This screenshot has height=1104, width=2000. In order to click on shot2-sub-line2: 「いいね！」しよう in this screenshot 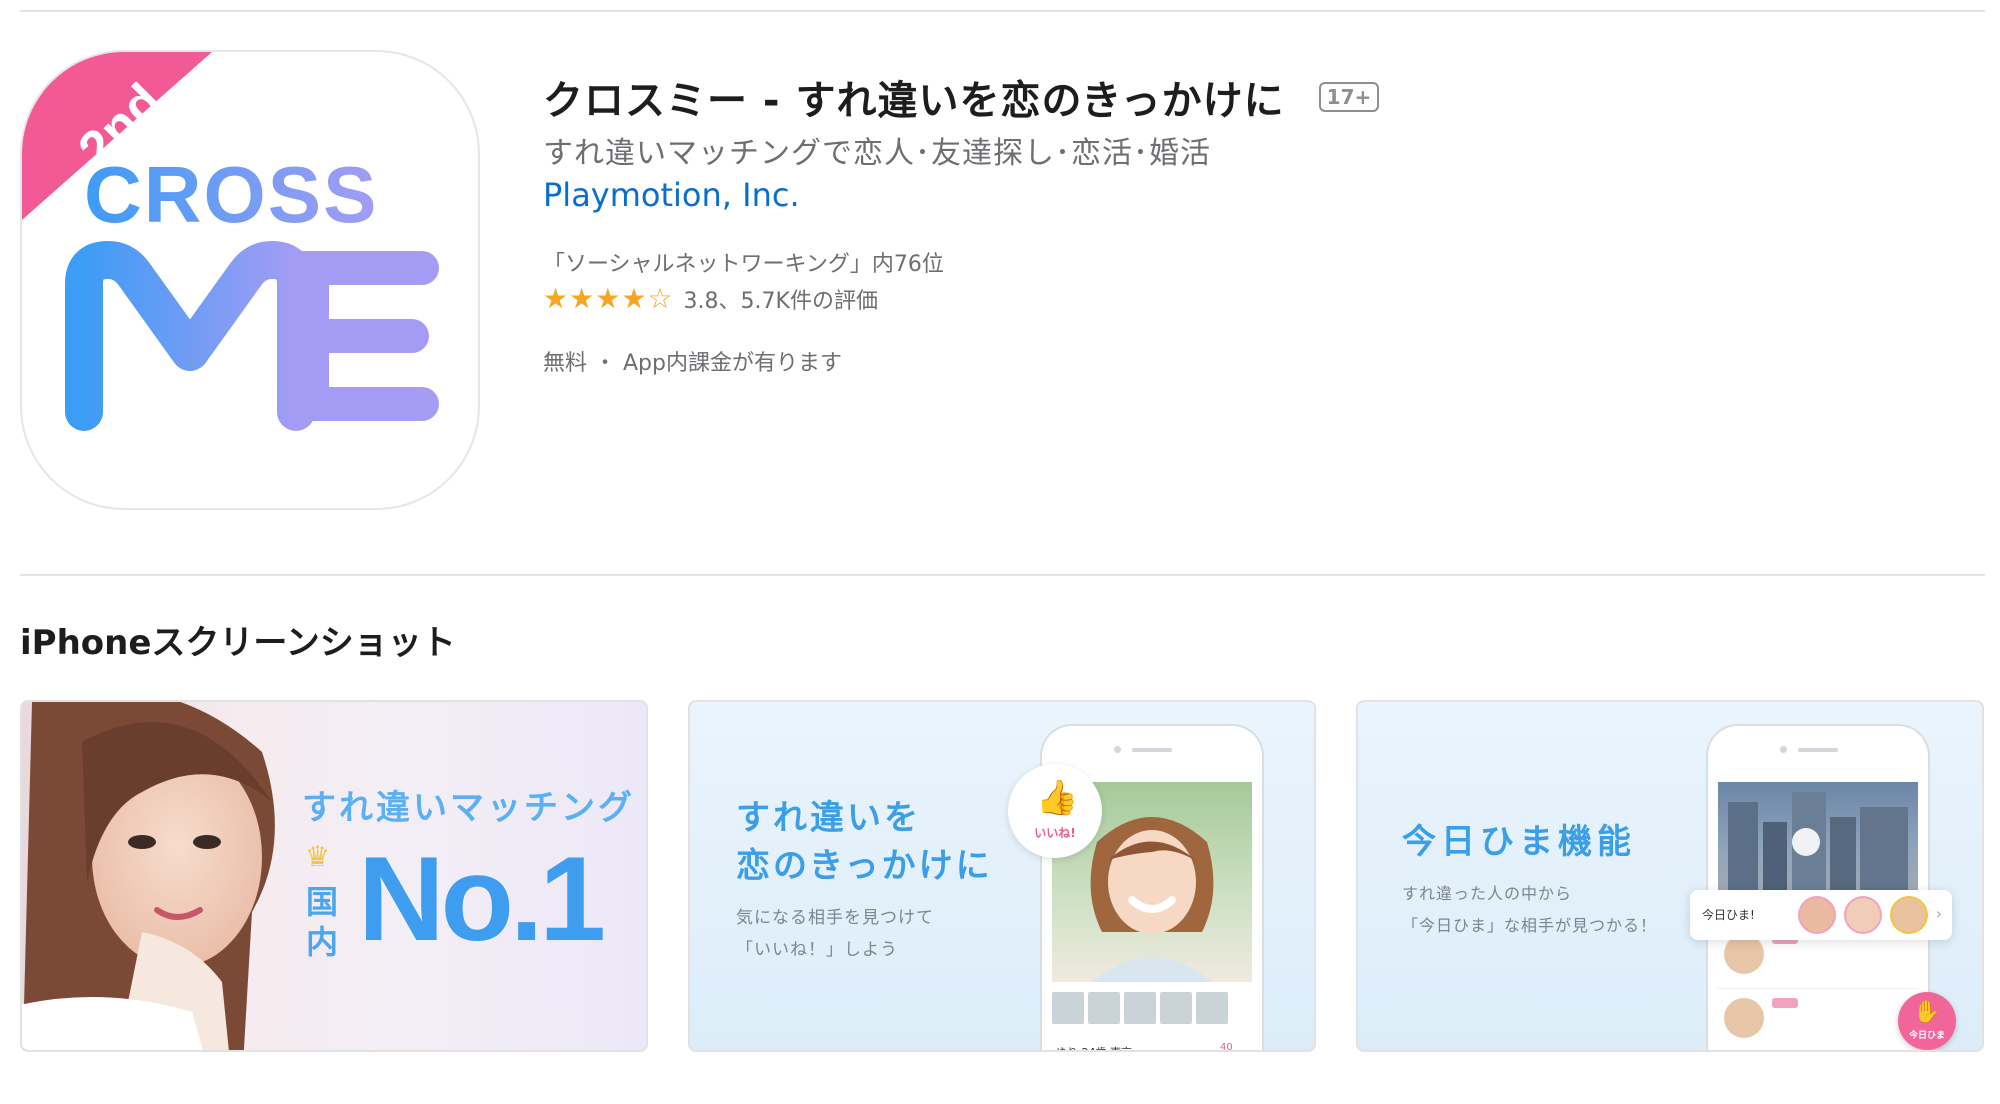, I will do `click(817, 950)`.